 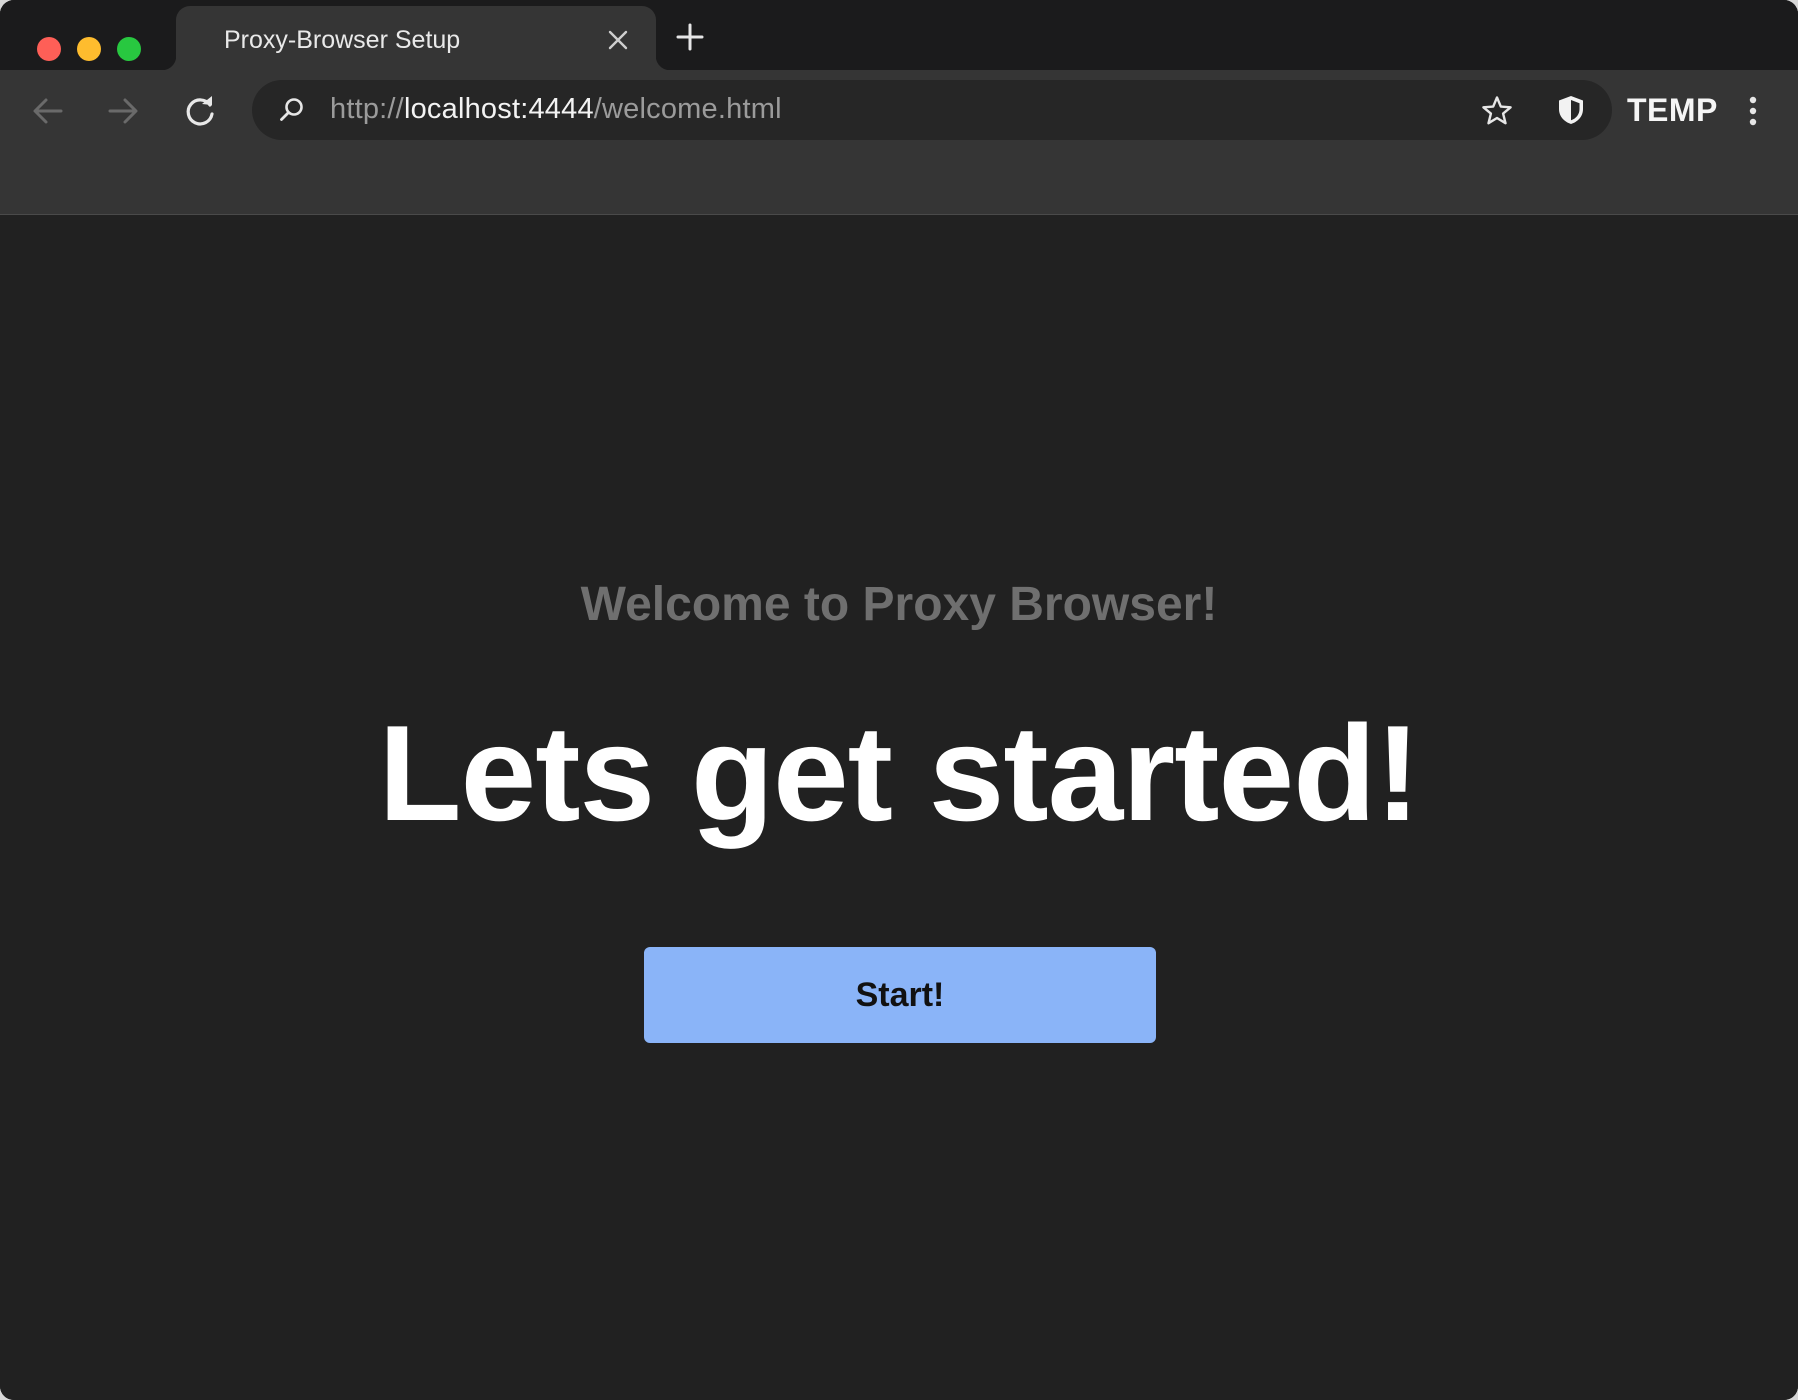 What do you see at coordinates (899, 773) in the screenshot?
I see `page-headline: Lets get started!` at bounding box center [899, 773].